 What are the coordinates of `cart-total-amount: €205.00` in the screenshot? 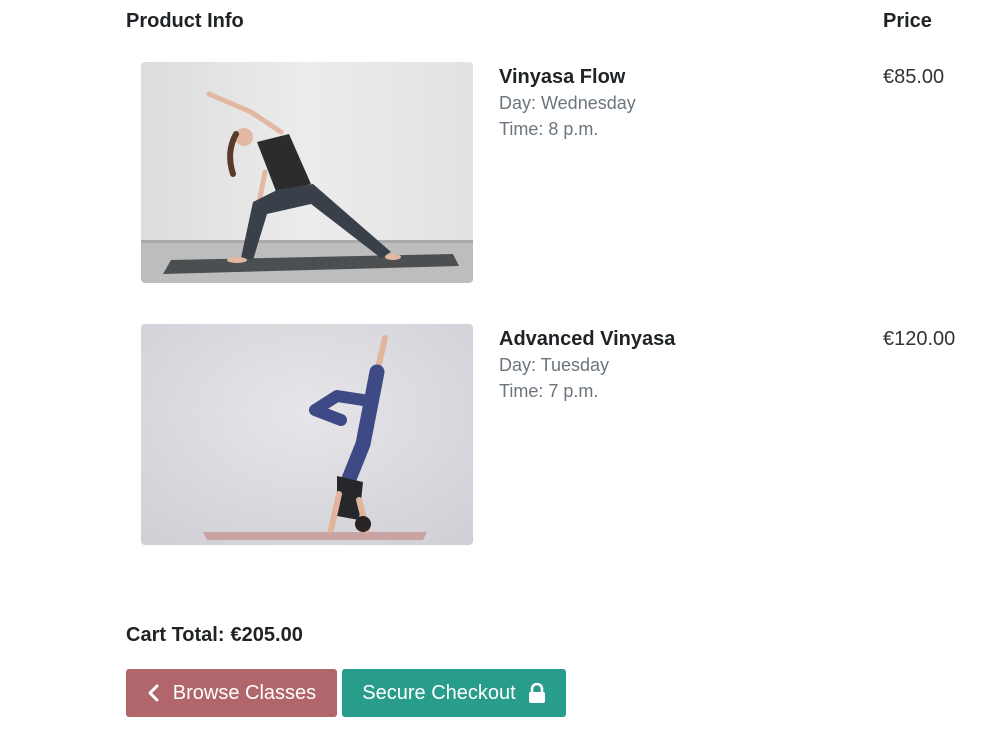 It's located at (266, 635).